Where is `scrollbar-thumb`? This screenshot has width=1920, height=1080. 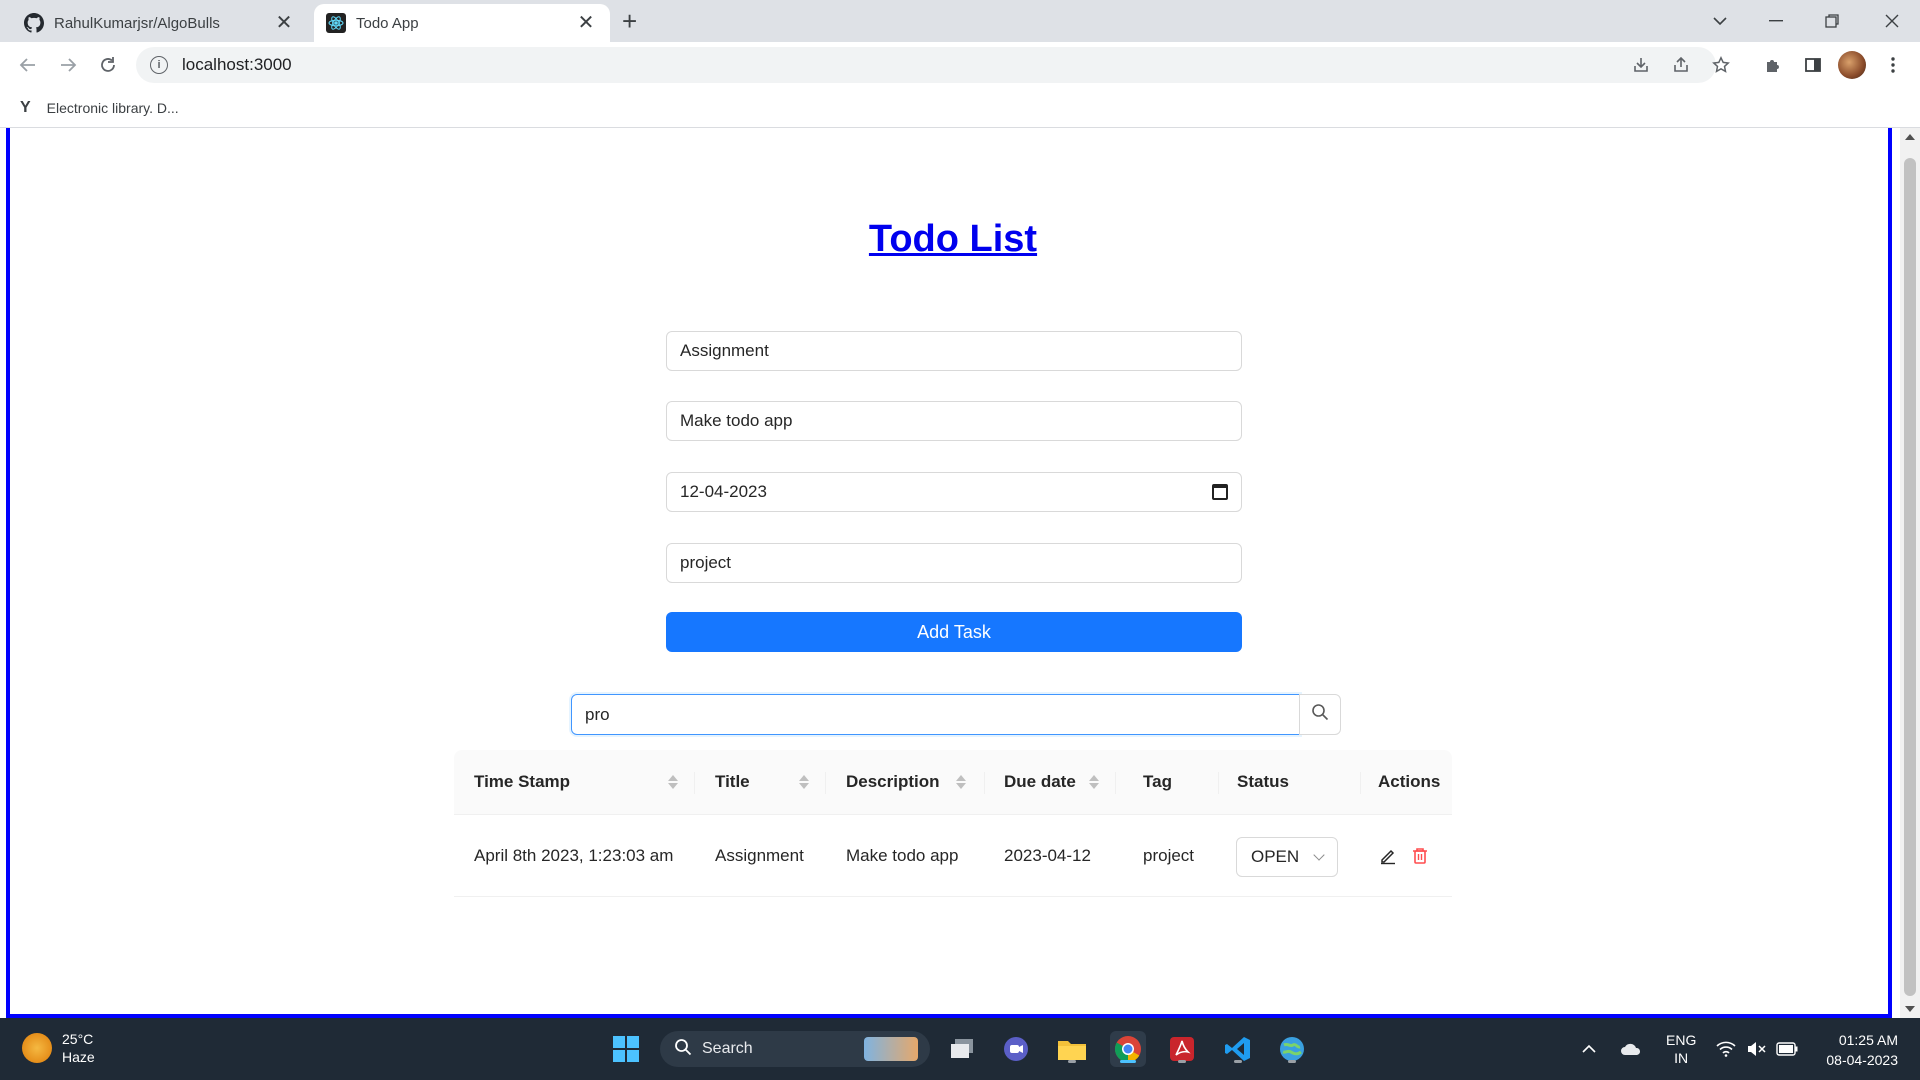 scrollbar-thumb is located at coordinates (1910, 577).